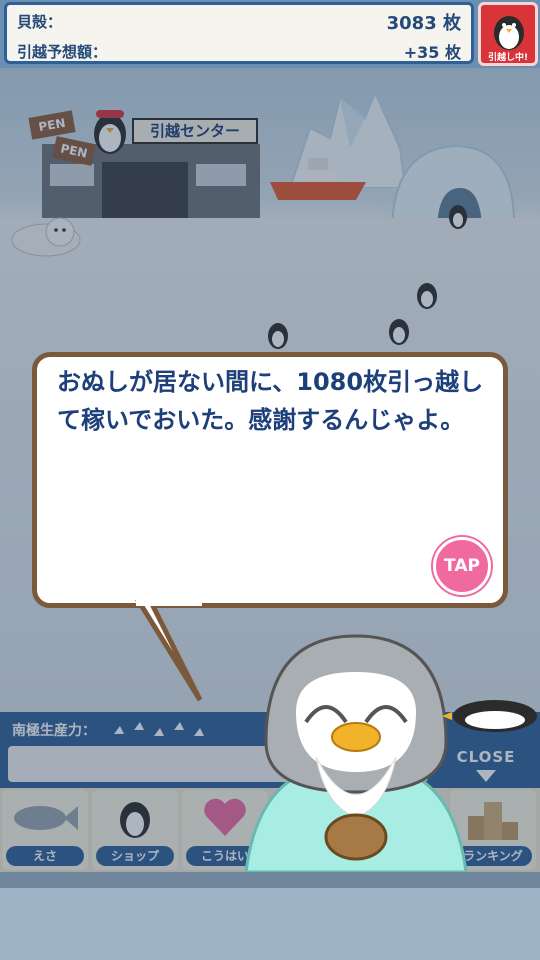  Describe the element at coordinates (489, 716) in the screenshot. I see `lying-penguin` at that location.